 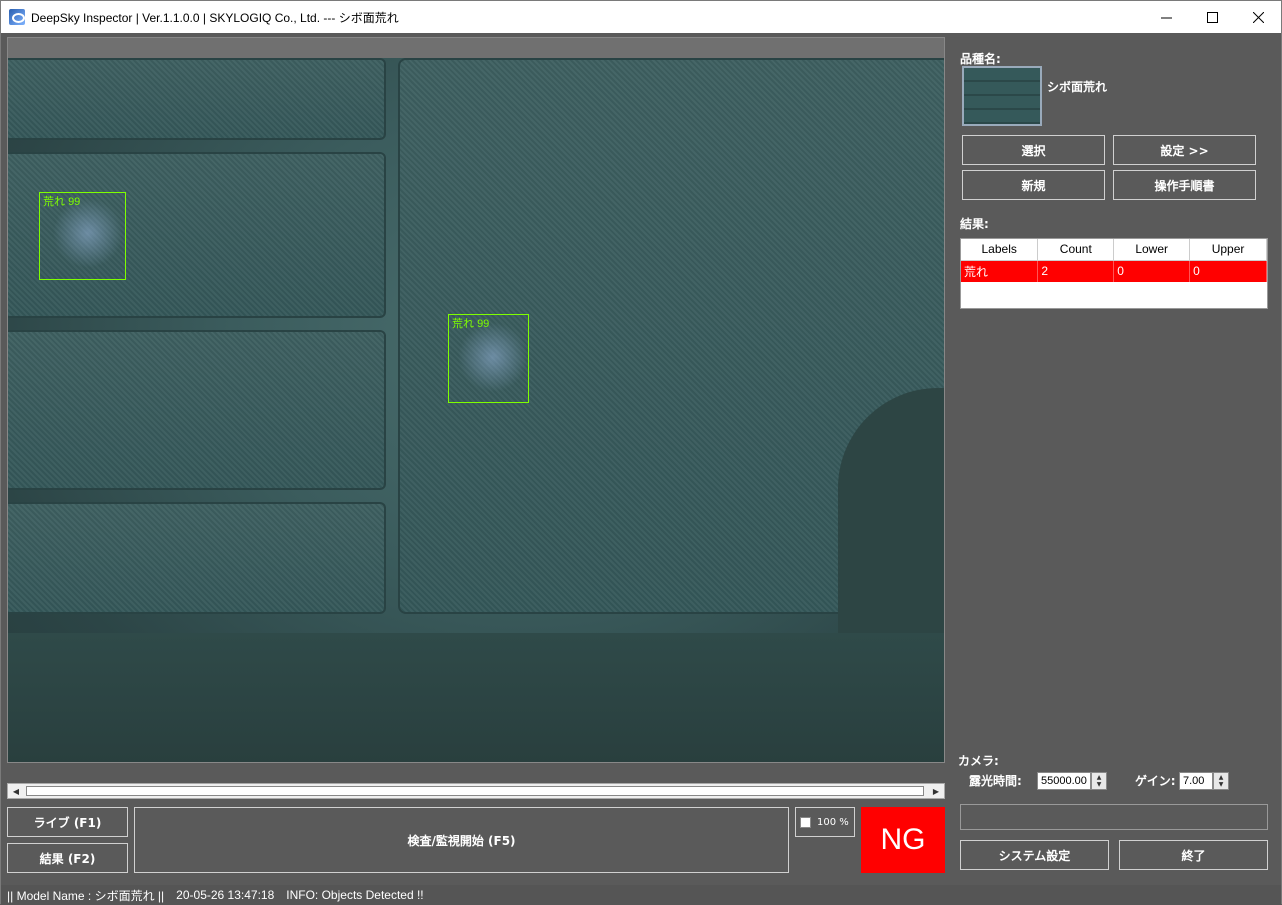 What do you see at coordinates (936, 791) in the screenshot?
I see `scroll-right-arrow-icon: ▶` at bounding box center [936, 791].